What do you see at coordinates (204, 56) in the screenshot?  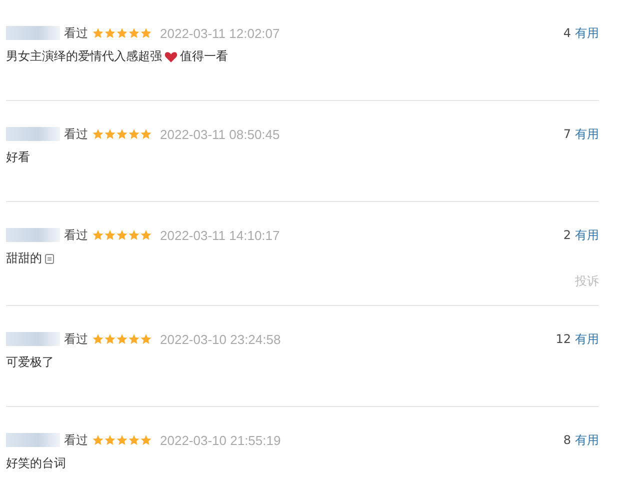 I see `comment-text: 值得一看` at bounding box center [204, 56].